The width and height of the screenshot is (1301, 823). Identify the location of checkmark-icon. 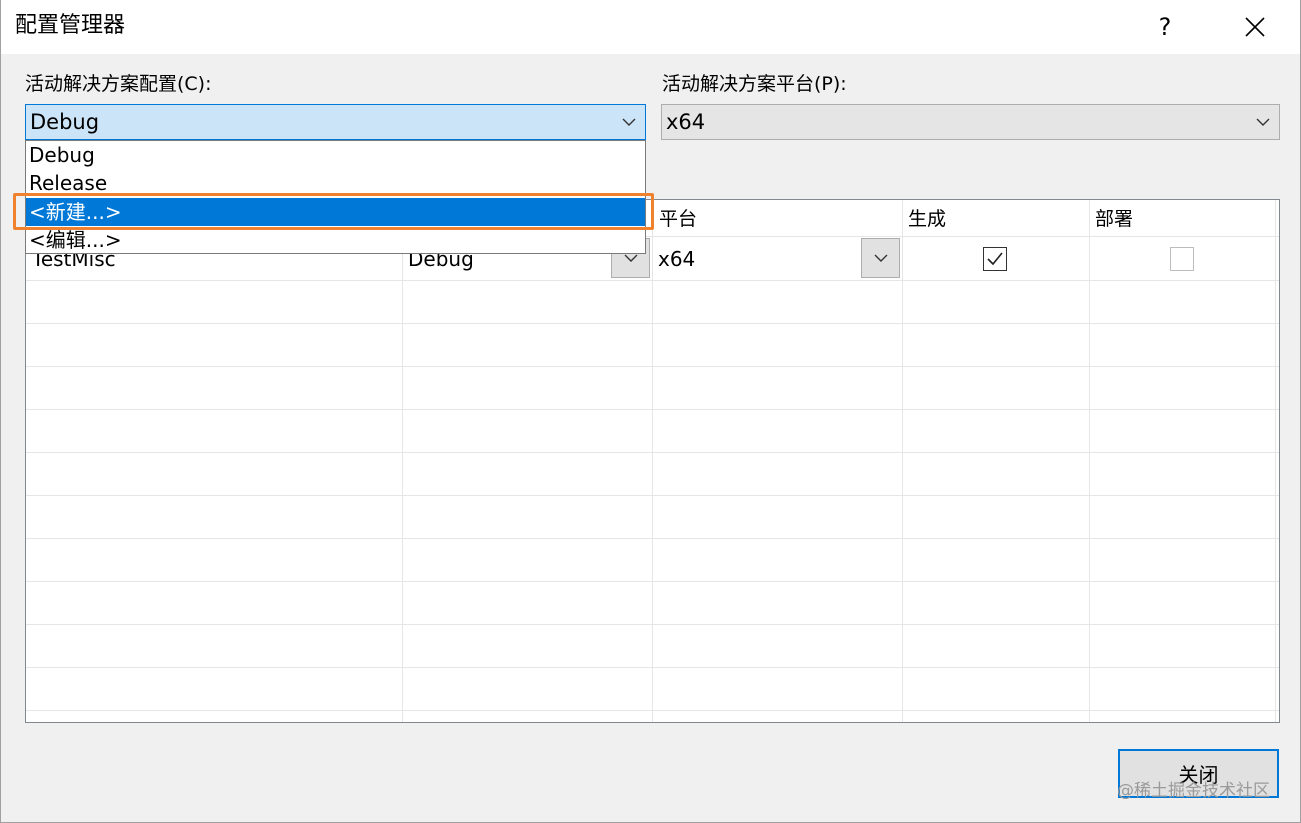
(995, 259).